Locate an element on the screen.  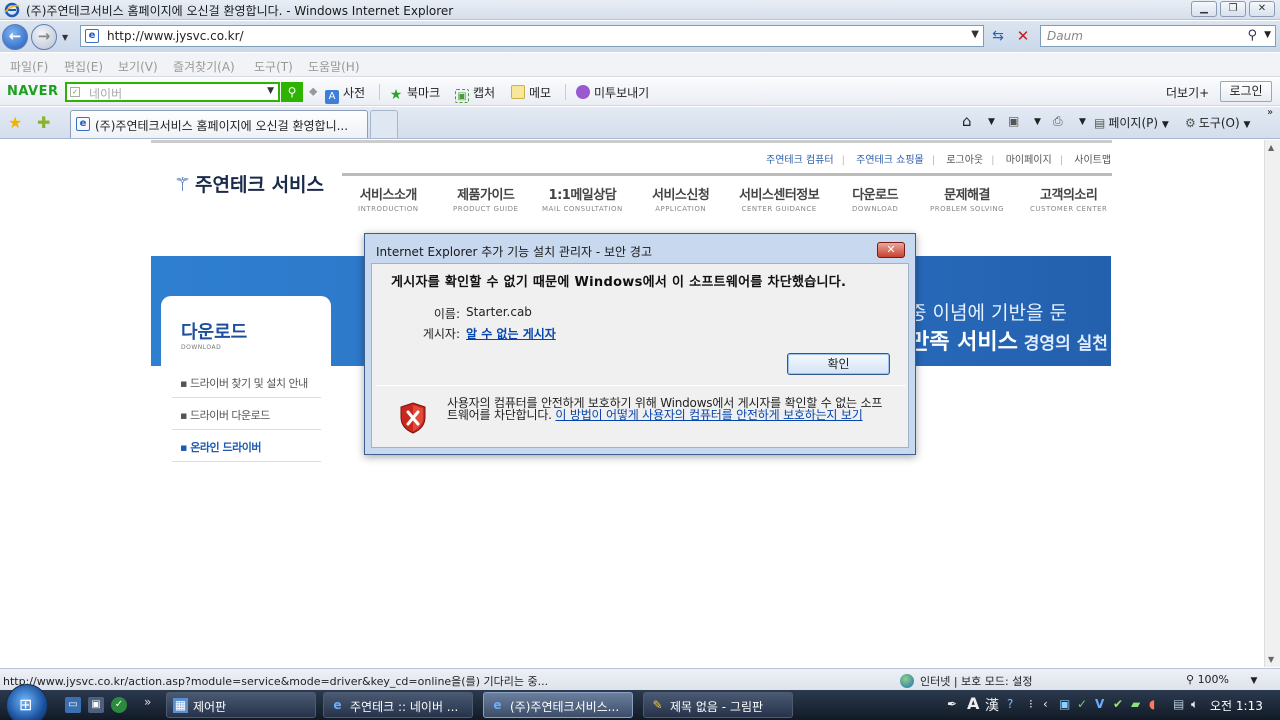
gnb-center-guidance: 서비스센터정보 CENTER GUIDANCE is located at coordinates (779, 198).